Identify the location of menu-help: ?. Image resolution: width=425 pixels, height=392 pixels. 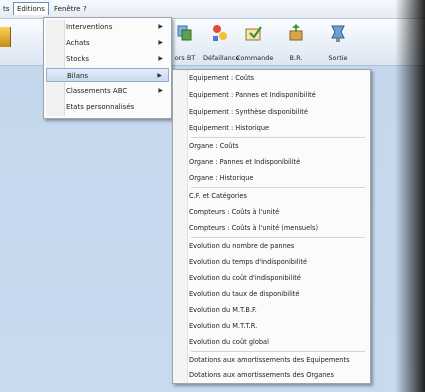
(85, 9).